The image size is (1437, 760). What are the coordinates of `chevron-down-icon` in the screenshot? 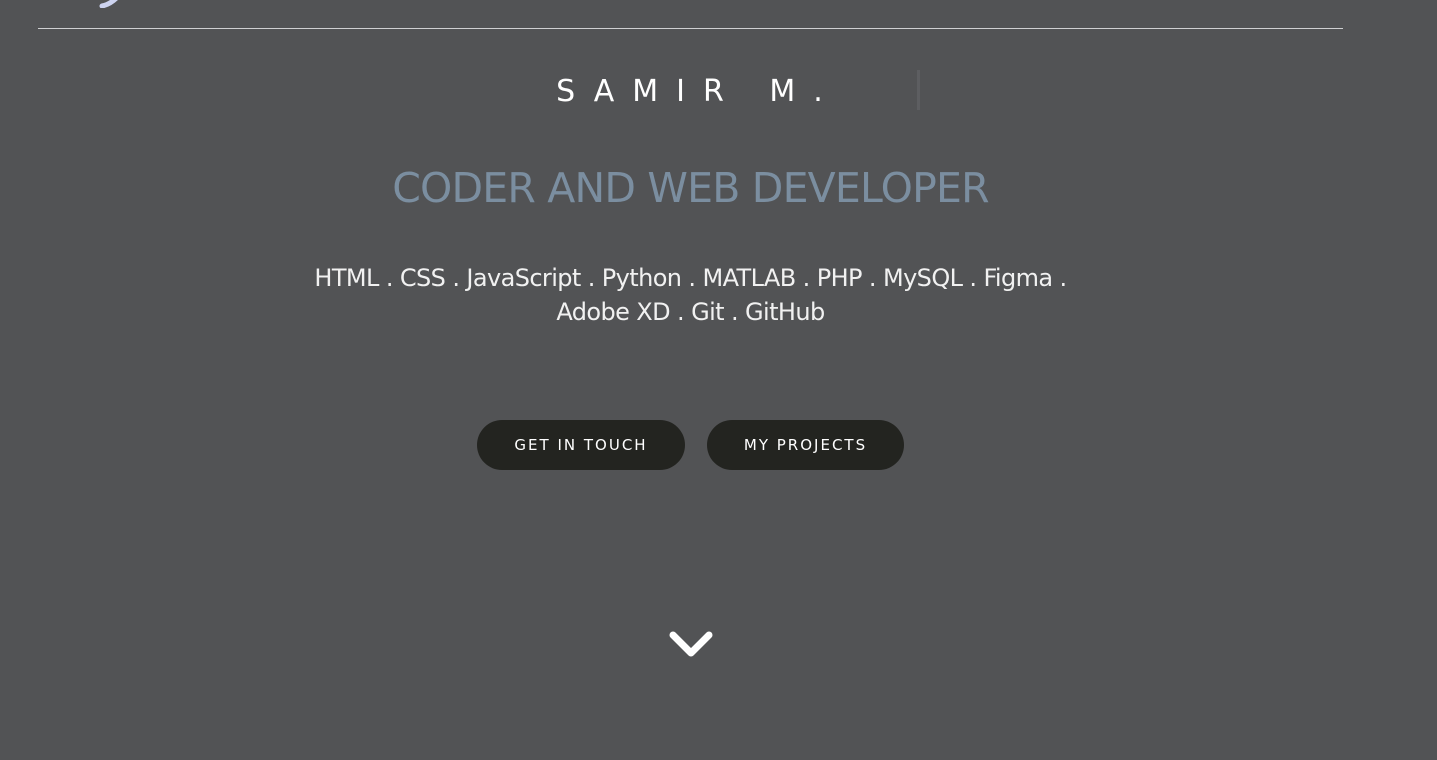 It's located at (691, 646).